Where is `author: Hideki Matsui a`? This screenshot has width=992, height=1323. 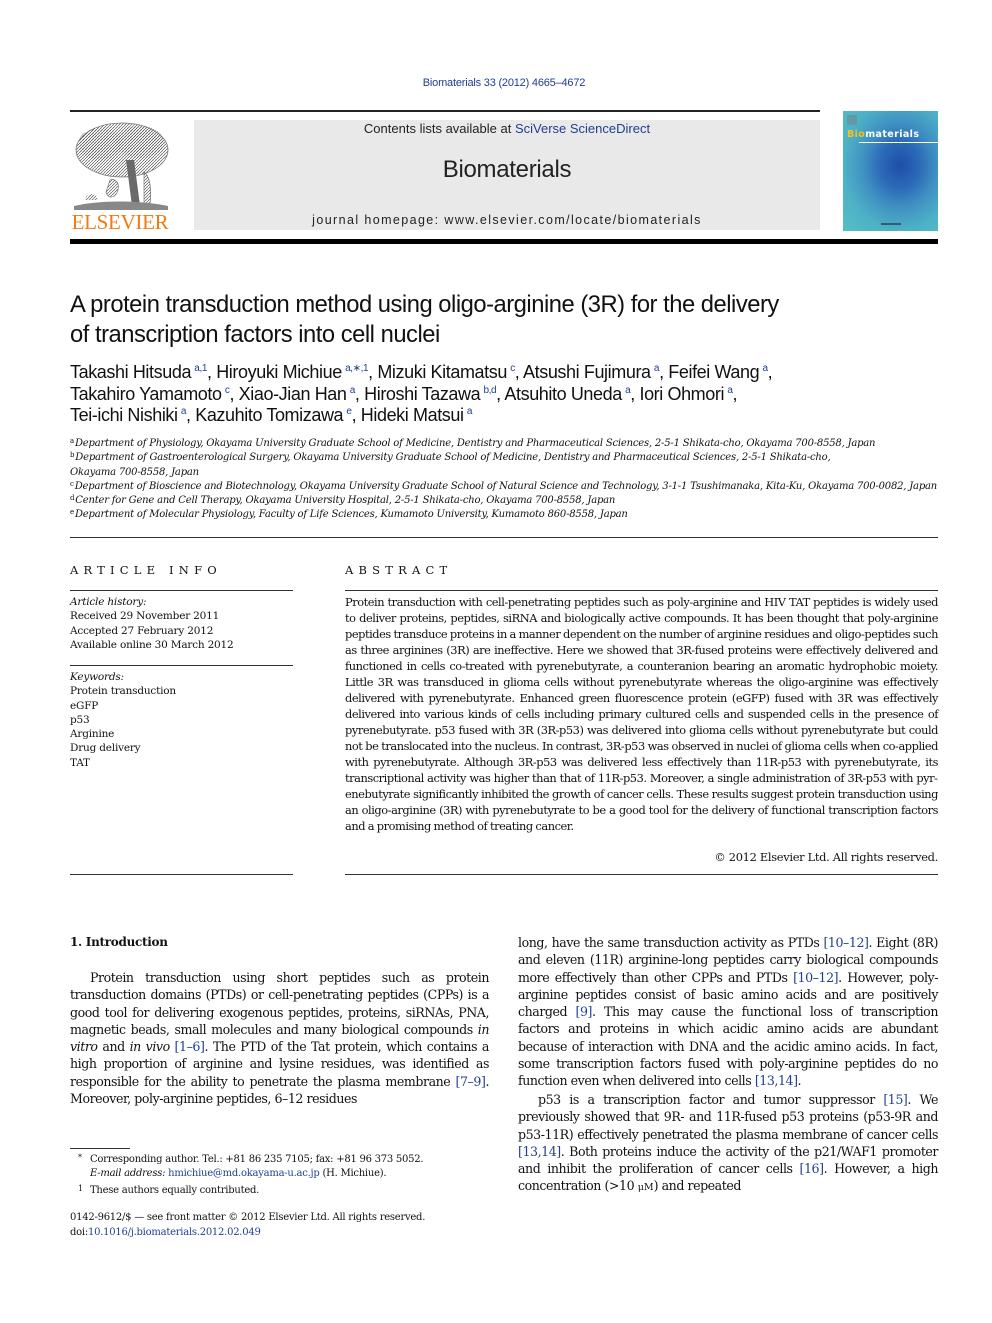
author: Hideki Matsui a is located at coordinates (417, 415).